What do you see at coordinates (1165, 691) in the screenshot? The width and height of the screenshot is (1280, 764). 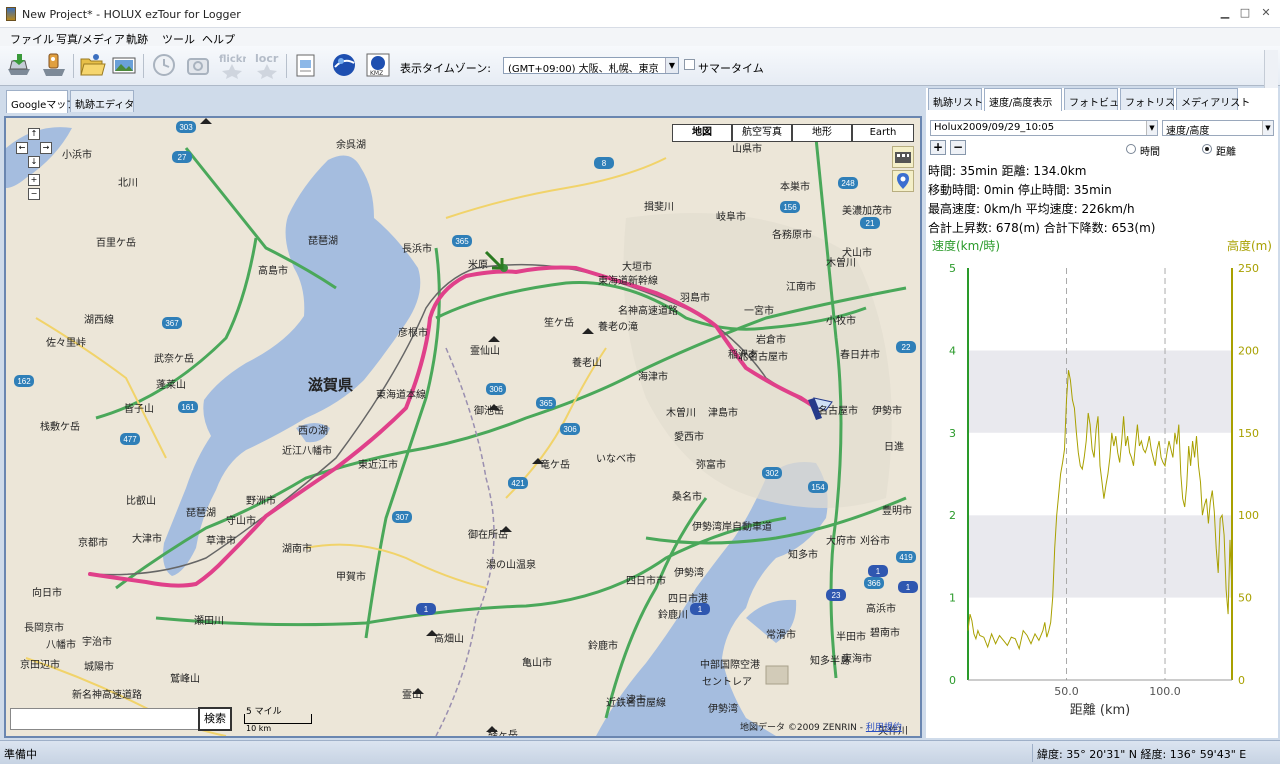 I see `x-tick-label: 100.0` at bounding box center [1165, 691].